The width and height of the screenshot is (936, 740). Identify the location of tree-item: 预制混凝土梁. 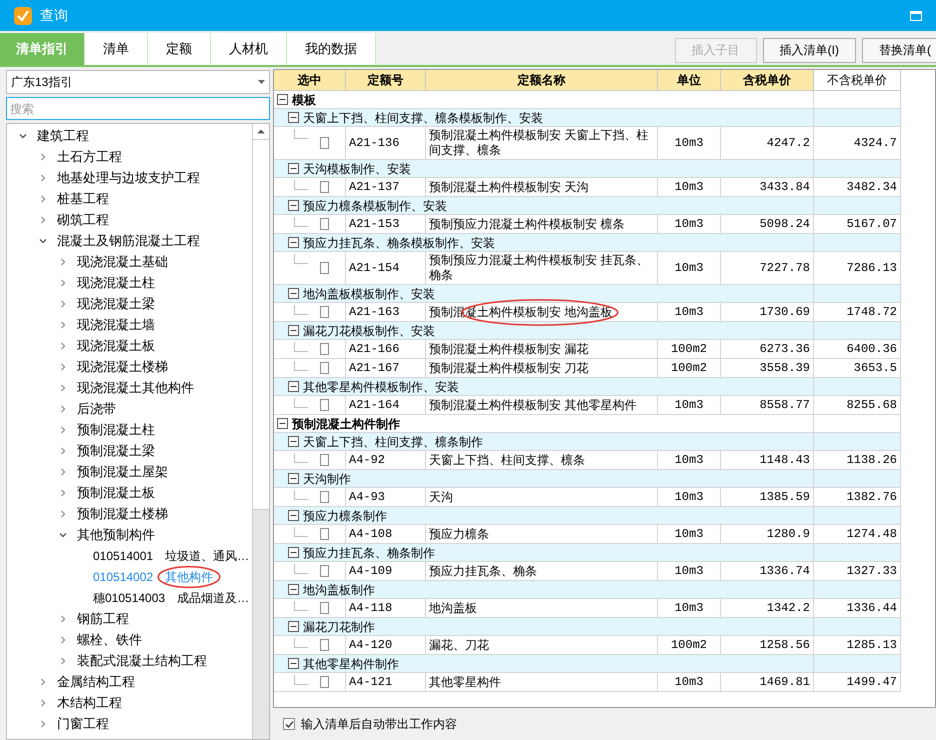
(116, 450).